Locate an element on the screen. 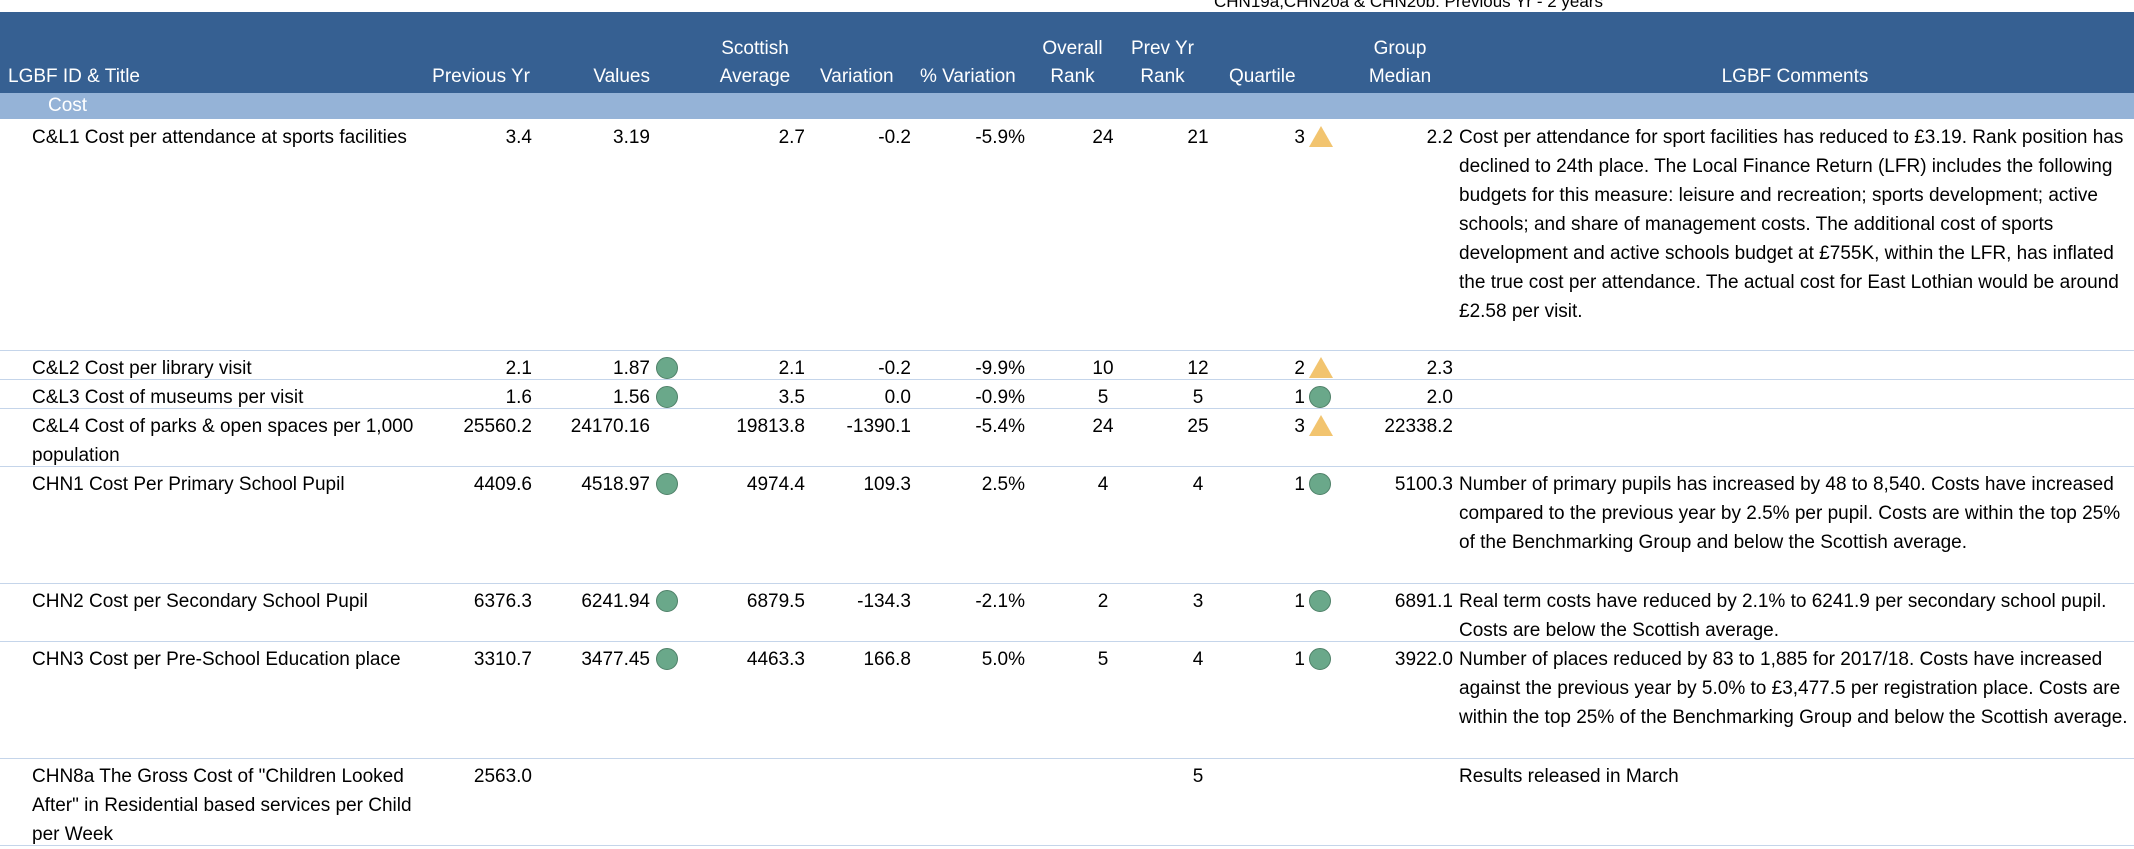 The height and width of the screenshot is (849, 2134). variation-value: -0.2 is located at coordinates (894, 137).